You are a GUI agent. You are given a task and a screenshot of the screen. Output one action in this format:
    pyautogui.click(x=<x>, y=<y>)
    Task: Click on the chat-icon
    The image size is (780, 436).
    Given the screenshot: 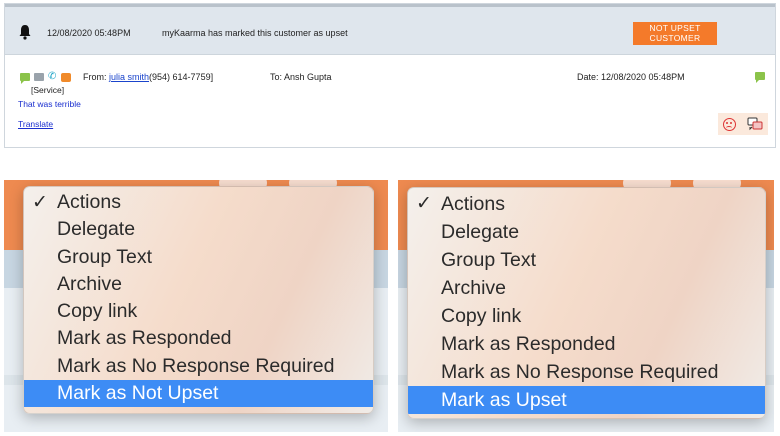 What is the action you would take?
    pyautogui.click(x=25, y=78)
    